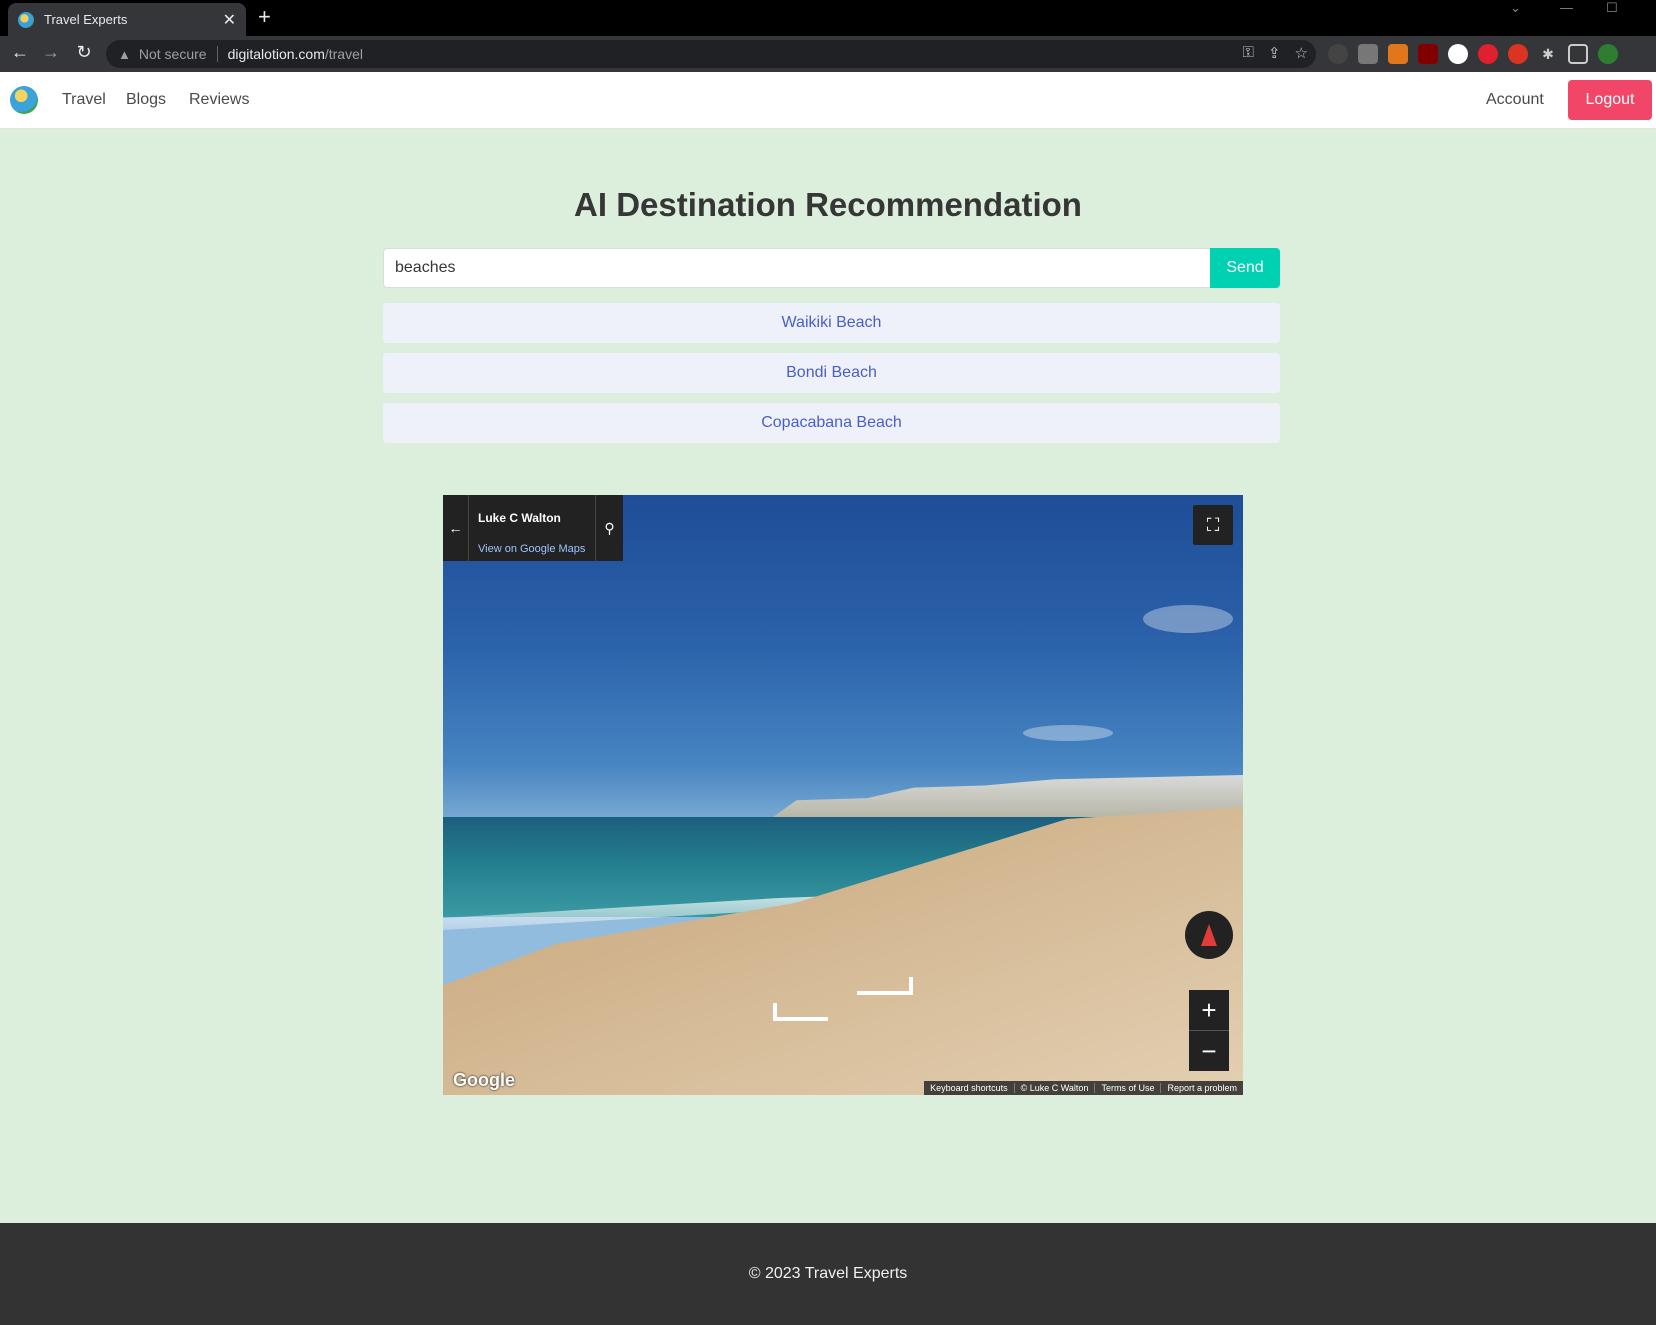 The width and height of the screenshot is (1656, 1325). What do you see at coordinates (828, 18) in the screenshot?
I see `browser-tabbar: Travel Experts ✕ + ⌄ — ☐` at bounding box center [828, 18].